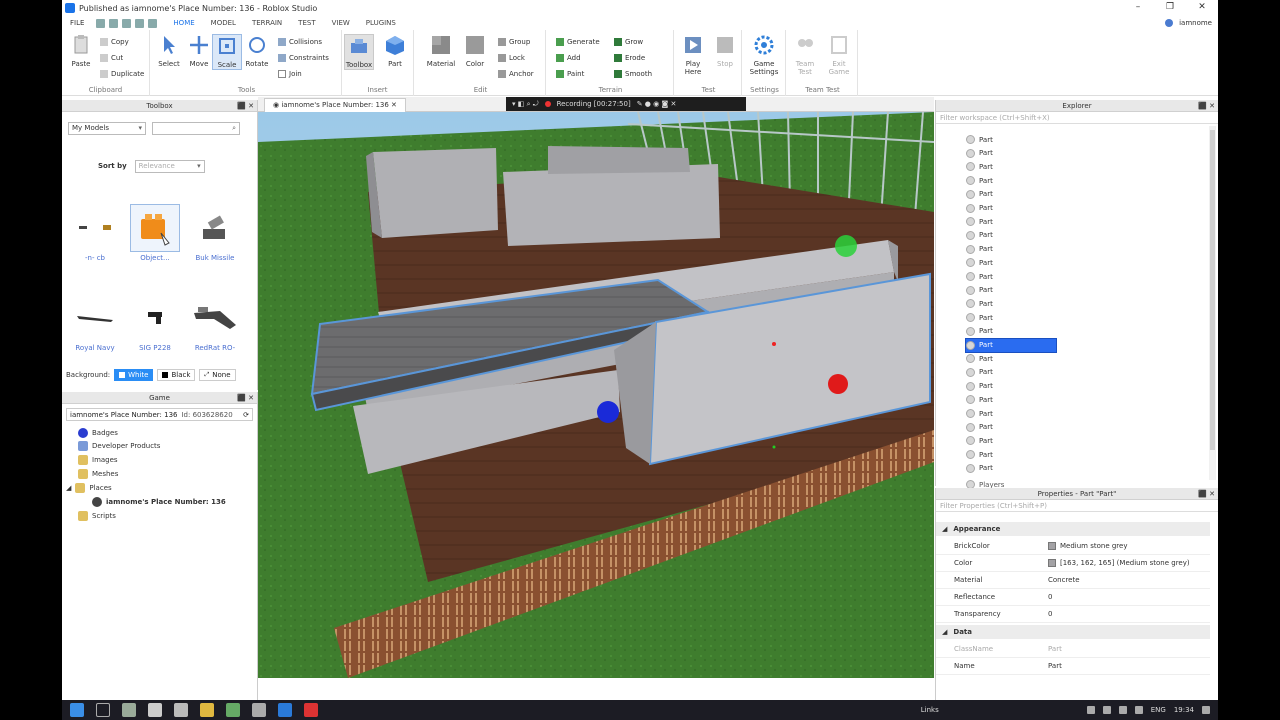 Image resolution: width=1280 pixels, height=720 pixels. Describe the element at coordinates (207, 710) in the screenshot. I see `file-explorer-icon` at that location.